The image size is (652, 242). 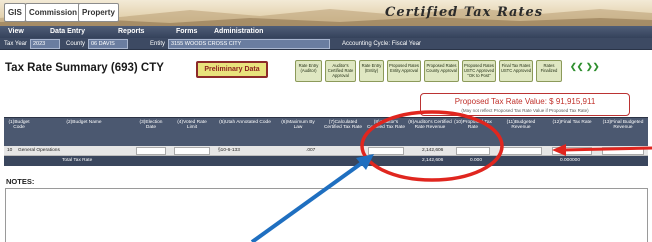 What do you see at coordinates (386, 151) in the screenshot?
I see `auditors-certified-rate-input` at bounding box center [386, 151].